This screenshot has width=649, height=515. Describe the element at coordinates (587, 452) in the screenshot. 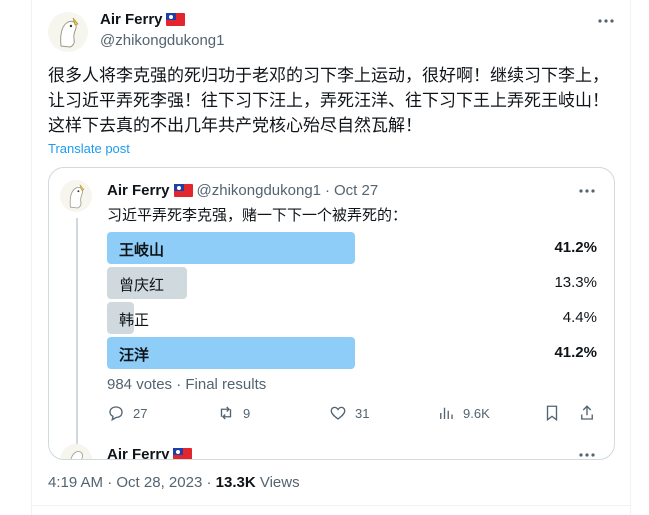

I see `next-post-more-options-icon` at that location.